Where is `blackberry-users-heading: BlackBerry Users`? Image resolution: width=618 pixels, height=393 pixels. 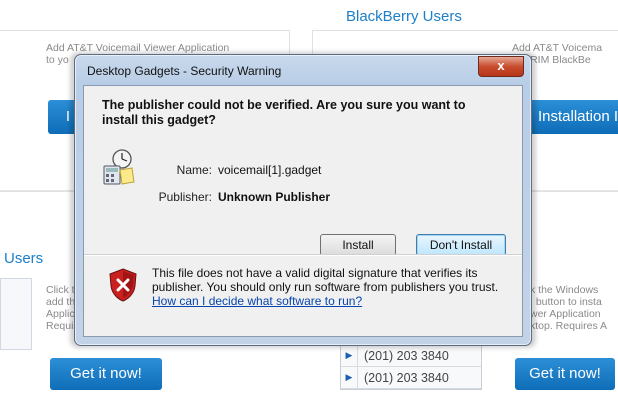 blackberry-users-heading: BlackBerry Users is located at coordinates (404, 16).